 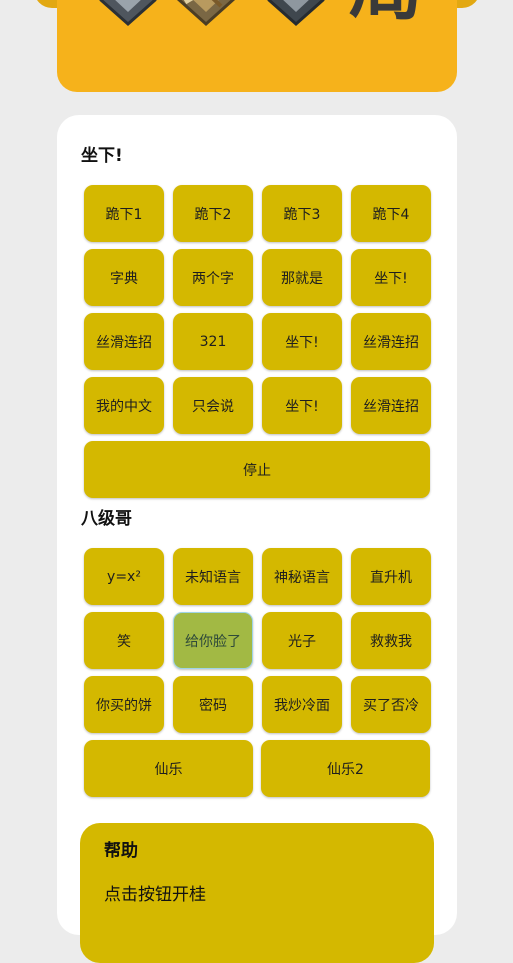 What do you see at coordinates (302, 576) in the screenshot?
I see `sound-button: 神秘语言` at bounding box center [302, 576].